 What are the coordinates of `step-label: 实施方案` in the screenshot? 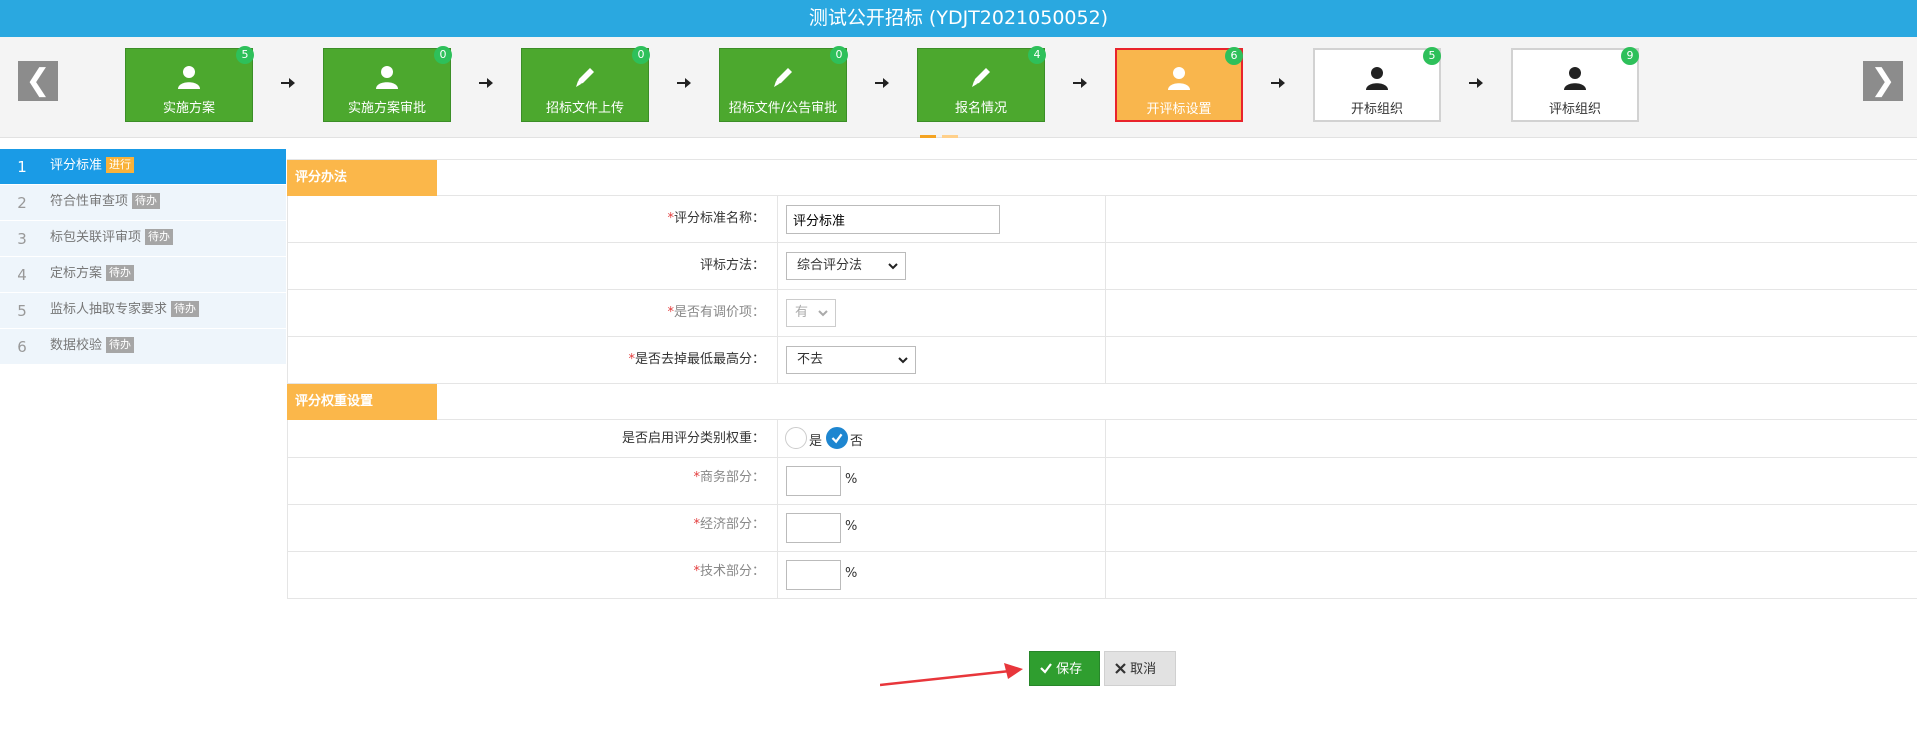 It's located at (188, 108).